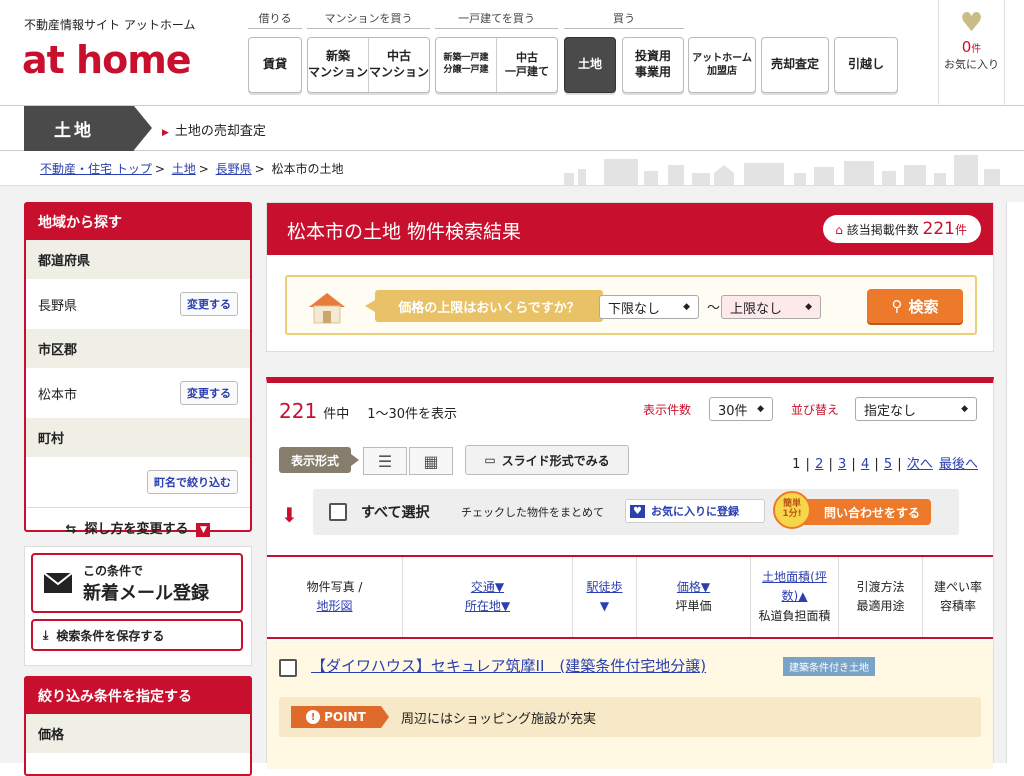 The height and width of the screenshot is (776, 1024). I want to click on price-lower-select: 下限なし ◆, so click(649, 307).